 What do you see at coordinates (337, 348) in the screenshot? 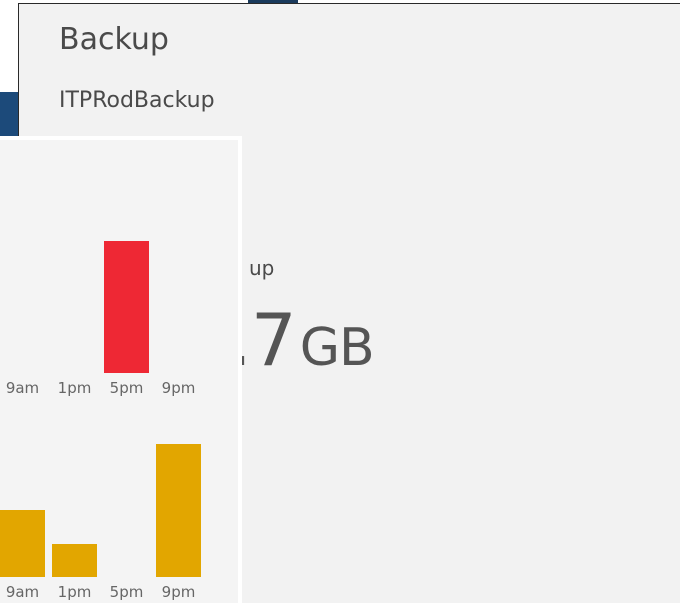
I see `stat-unit: GB` at bounding box center [337, 348].